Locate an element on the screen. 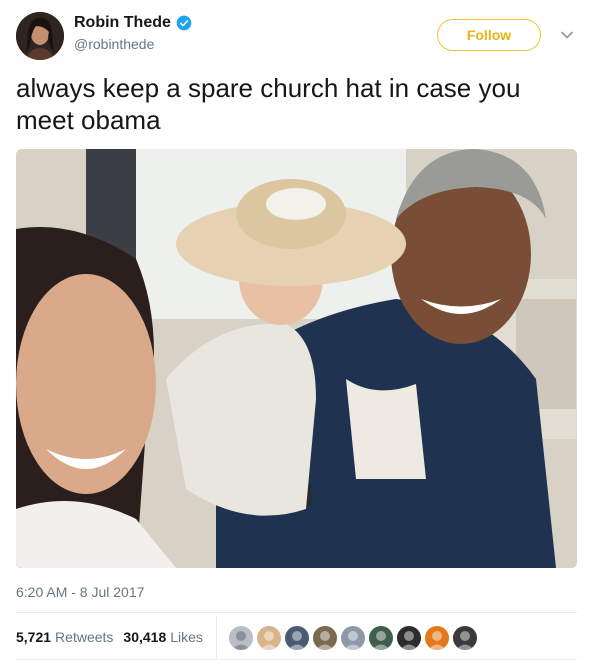 The height and width of the screenshot is (660, 597). author-display-name: Robin Thede is located at coordinates (122, 23).